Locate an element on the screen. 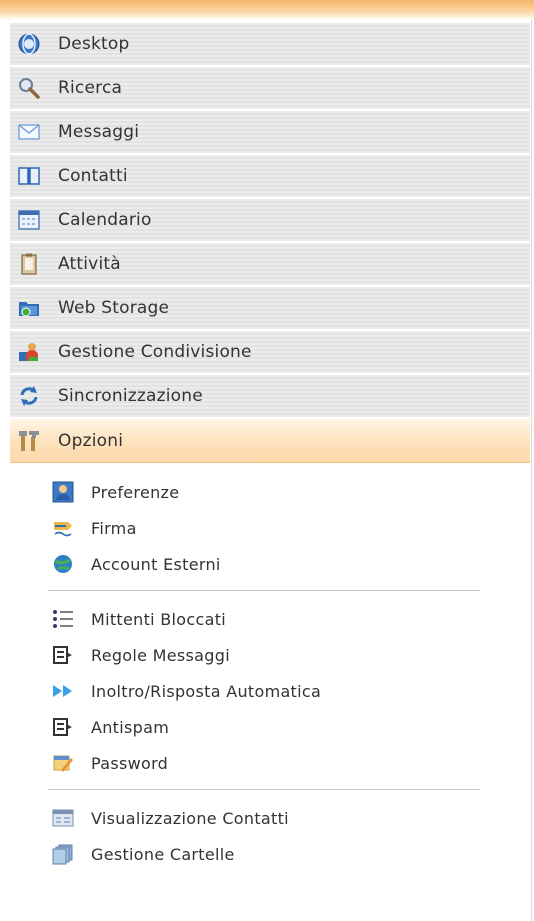  blocked-list-icon is located at coordinates (63, 619).